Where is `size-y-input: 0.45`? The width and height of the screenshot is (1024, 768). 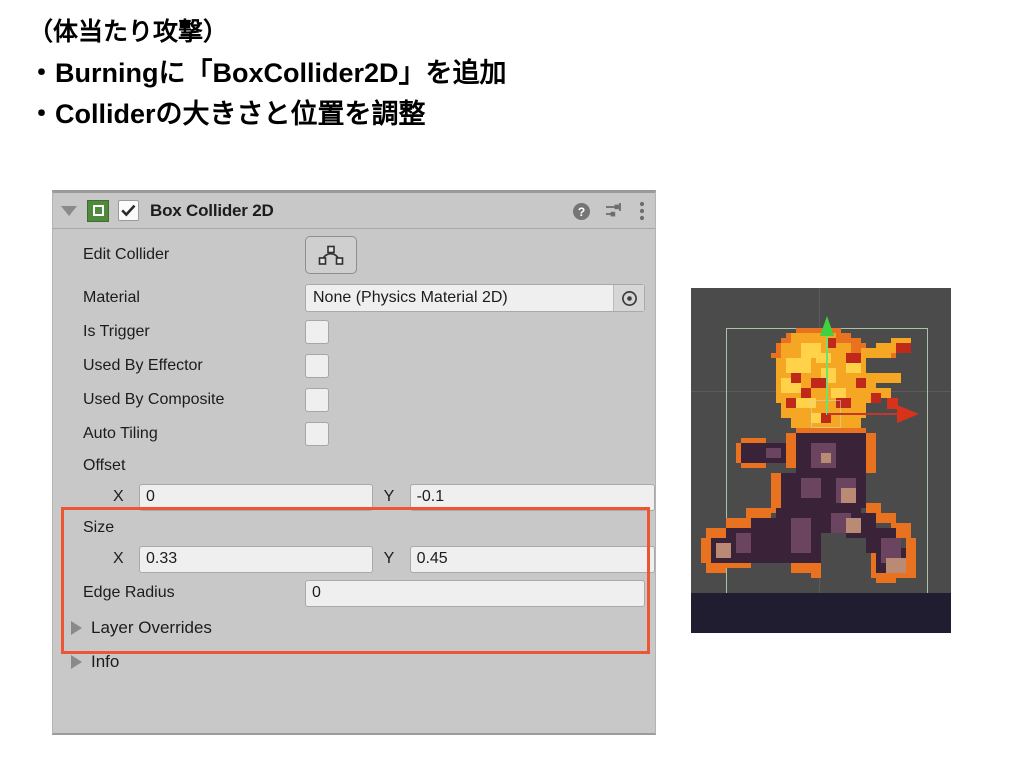
size-y-input: 0.45 is located at coordinates (532, 559).